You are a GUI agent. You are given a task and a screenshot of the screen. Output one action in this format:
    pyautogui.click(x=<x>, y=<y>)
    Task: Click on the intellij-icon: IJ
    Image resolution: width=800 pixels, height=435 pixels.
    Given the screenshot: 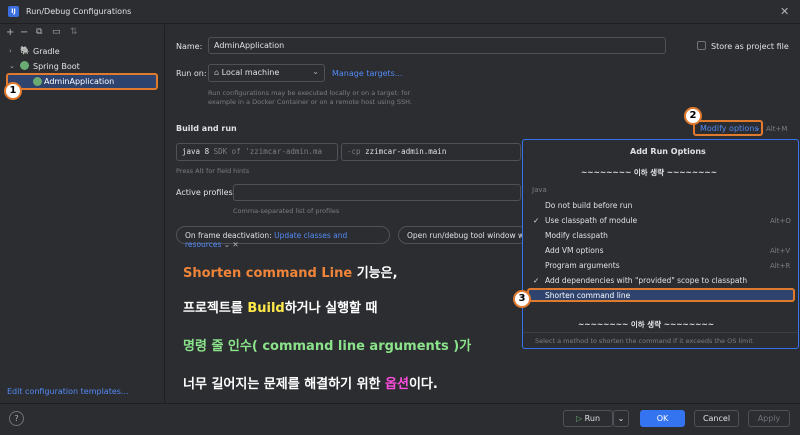 What is the action you would take?
    pyautogui.click(x=13, y=11)
    